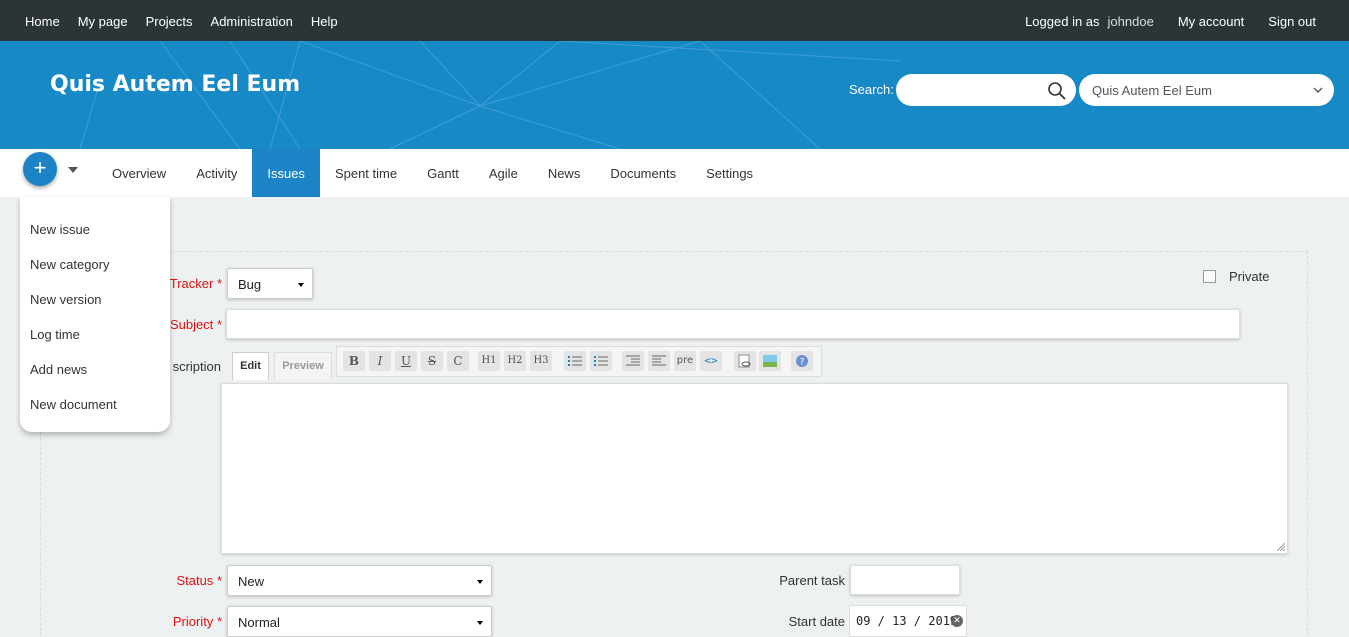 The image size is (1349, 637). I want to click on project-jump-select: Quis Autem Eel Eum, so click(1206, 90).